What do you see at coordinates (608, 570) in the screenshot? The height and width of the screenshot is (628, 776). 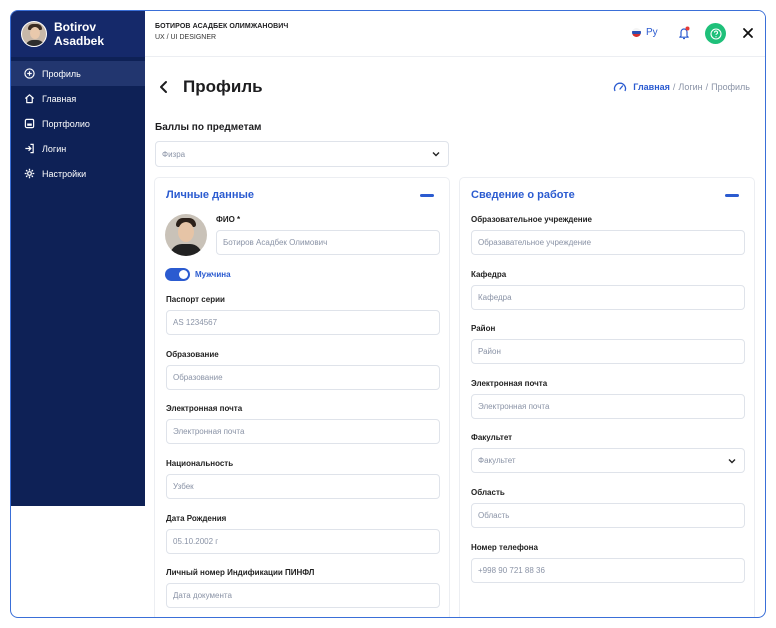 I see `phone-input: +998 90 721 88 36` at bounding box center [608, 570].